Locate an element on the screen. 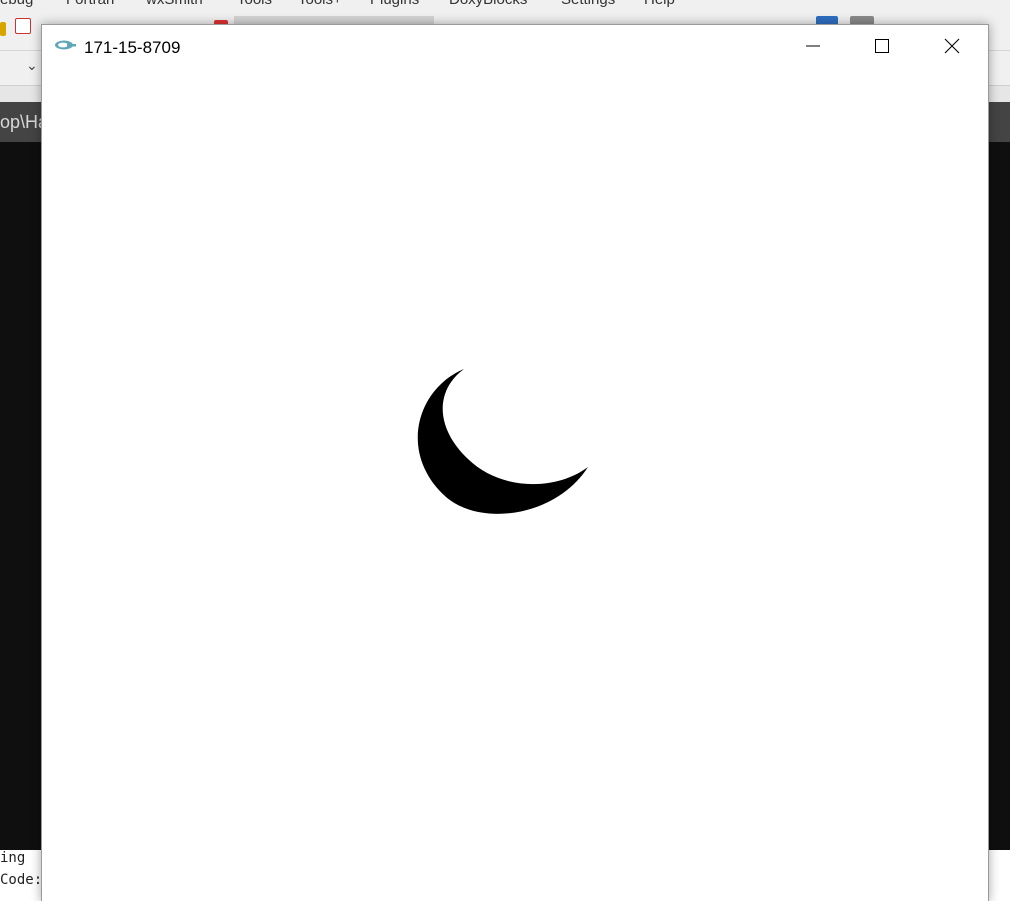 This screenshot has width=1010, height=901. log-line: Code: is located at coordinates (21, 880).